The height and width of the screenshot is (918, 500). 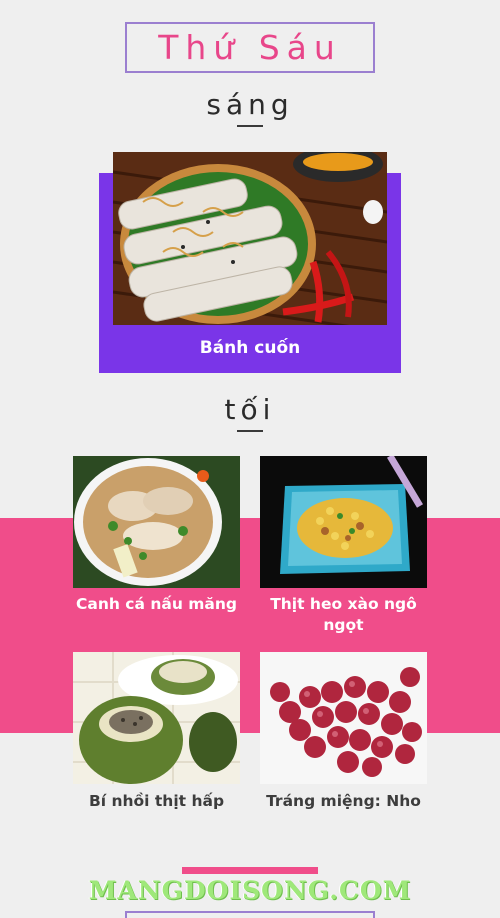 What do you see at coordinates (156, 604) in the screenshot?
I see `fish-soup-caption: Canh cá nấu măng` at bounding box center [156, 604].